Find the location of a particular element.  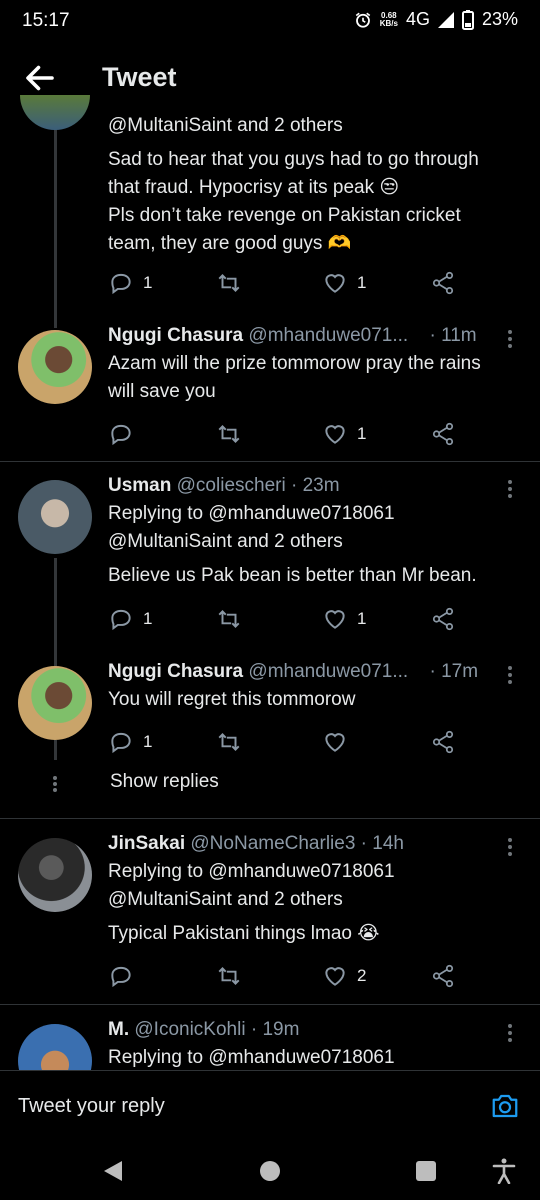

back-triangle-icon is located at coordinates (113, 1171).